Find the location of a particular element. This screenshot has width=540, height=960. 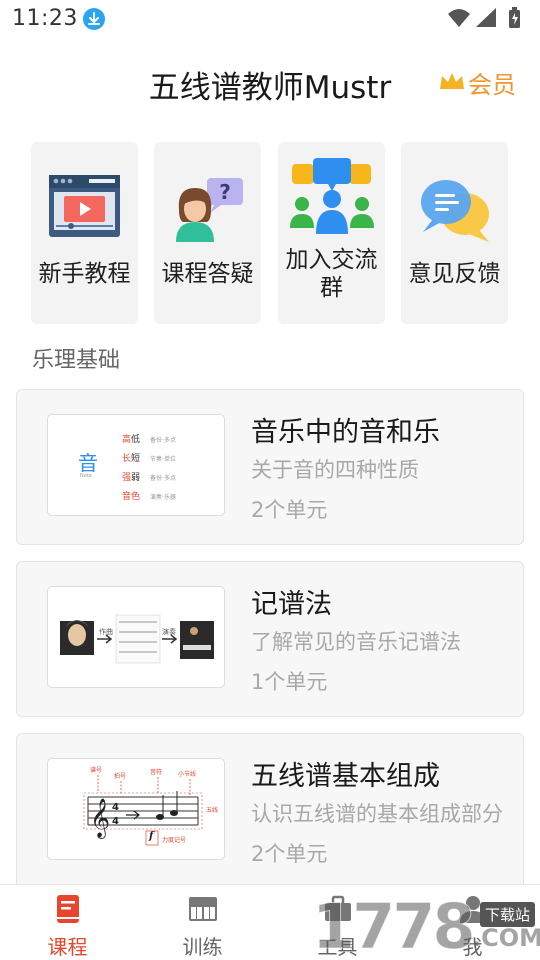

wifi-icon is located at coordinates (459, 18).